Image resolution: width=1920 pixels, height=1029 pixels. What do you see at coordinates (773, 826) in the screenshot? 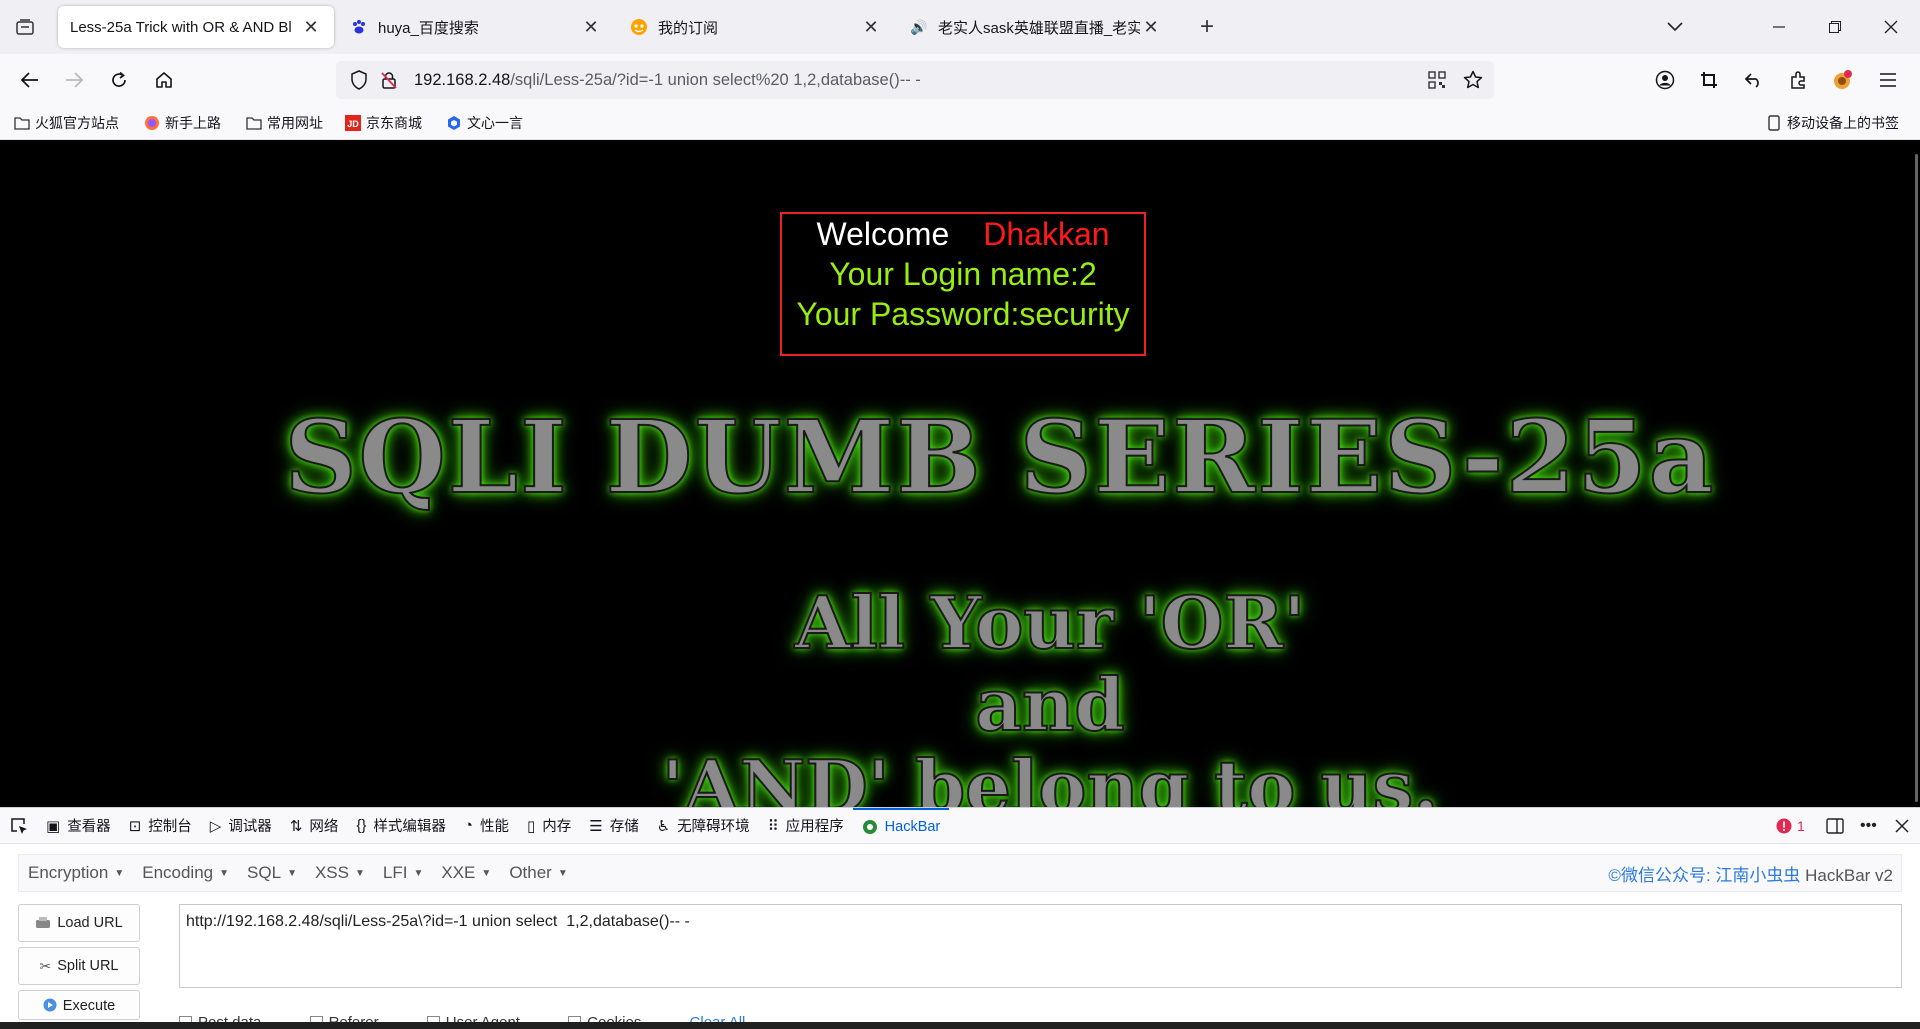
I see `application-icon: ⠿` at bounding box center [773, 826].